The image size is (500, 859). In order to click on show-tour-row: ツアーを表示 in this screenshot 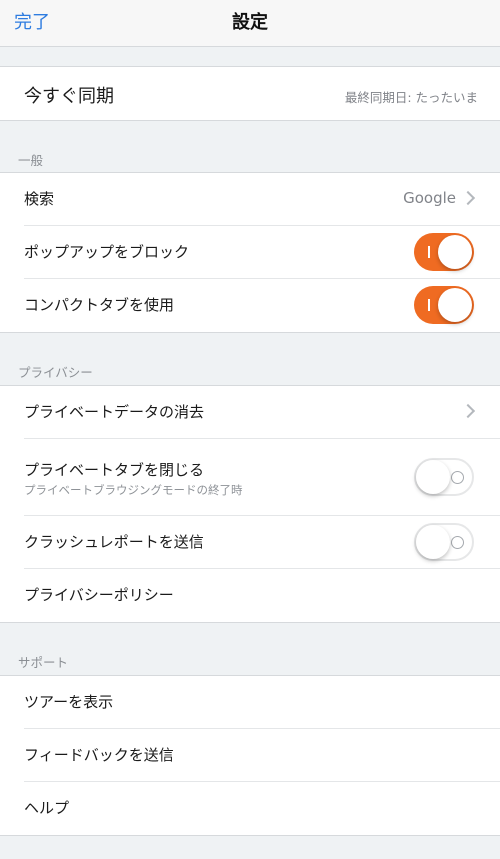, I will do `click(262, 702)`.